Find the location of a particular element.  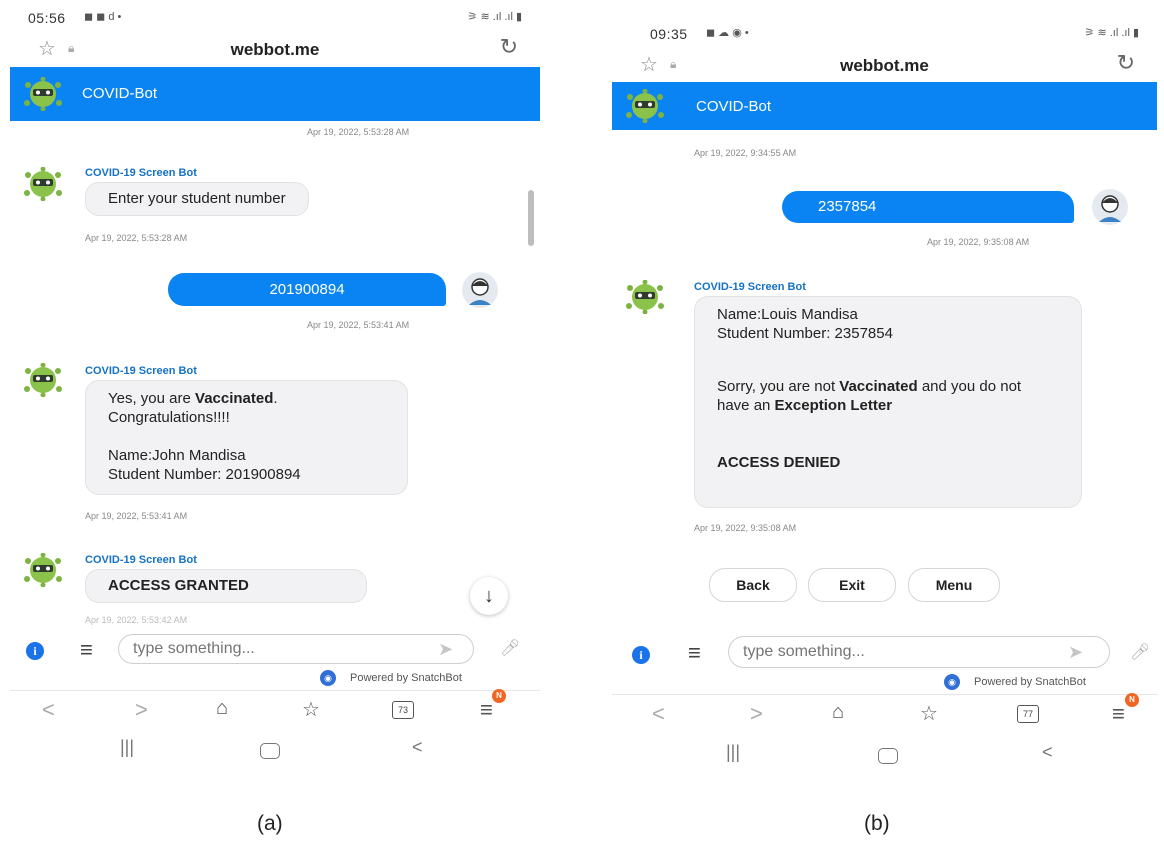

figure-caption-b: (b) is located at coordinates (877, 823).